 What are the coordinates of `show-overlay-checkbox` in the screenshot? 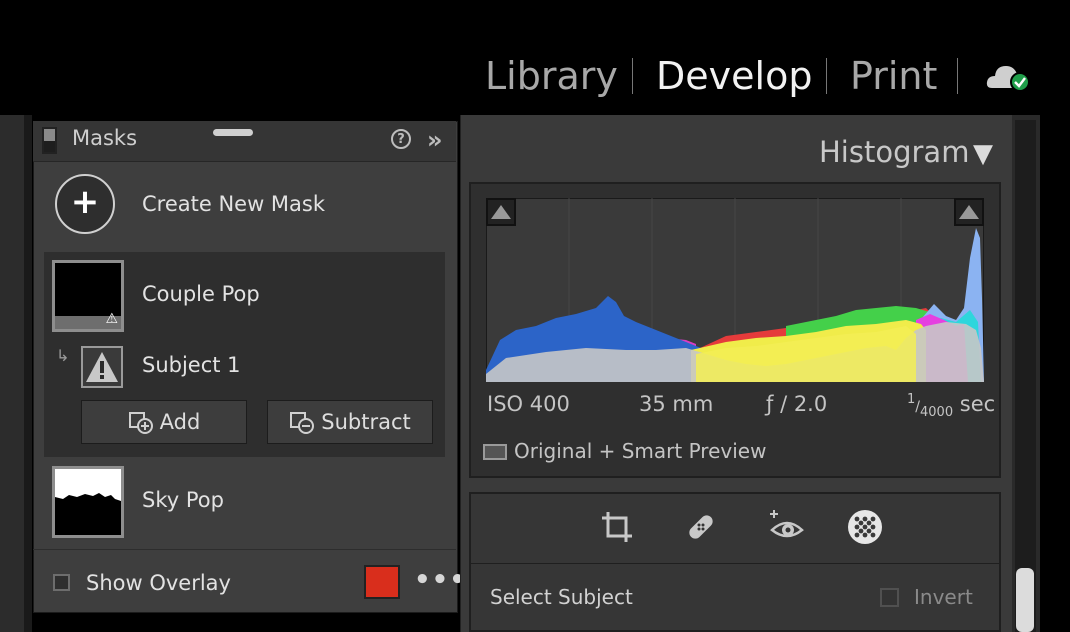 It's located at (61, 582).